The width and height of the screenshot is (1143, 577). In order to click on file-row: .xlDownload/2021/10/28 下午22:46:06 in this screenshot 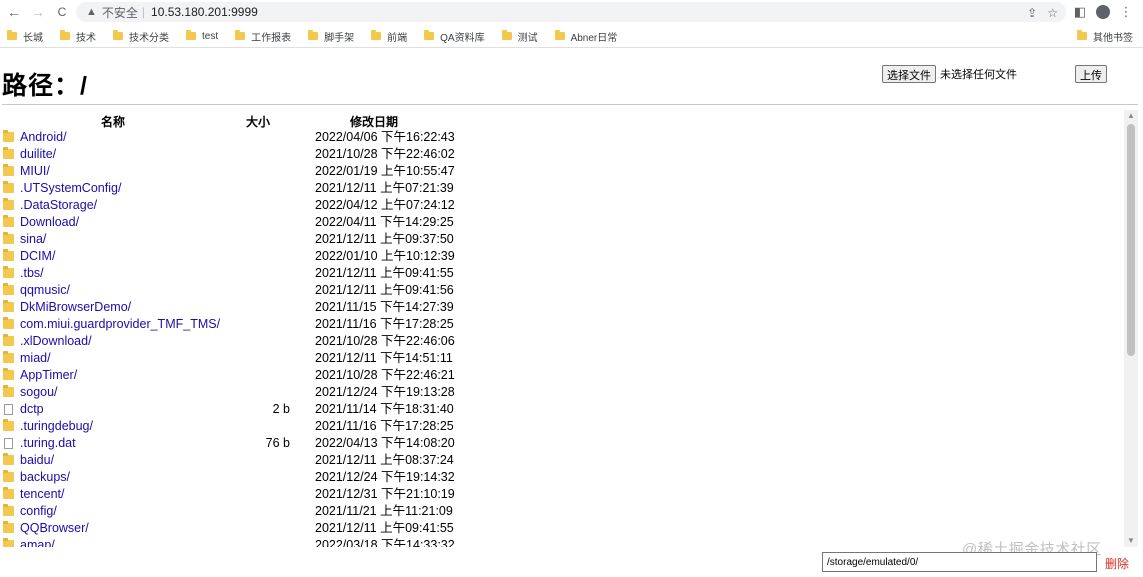, I will do `click(562, 341)`.